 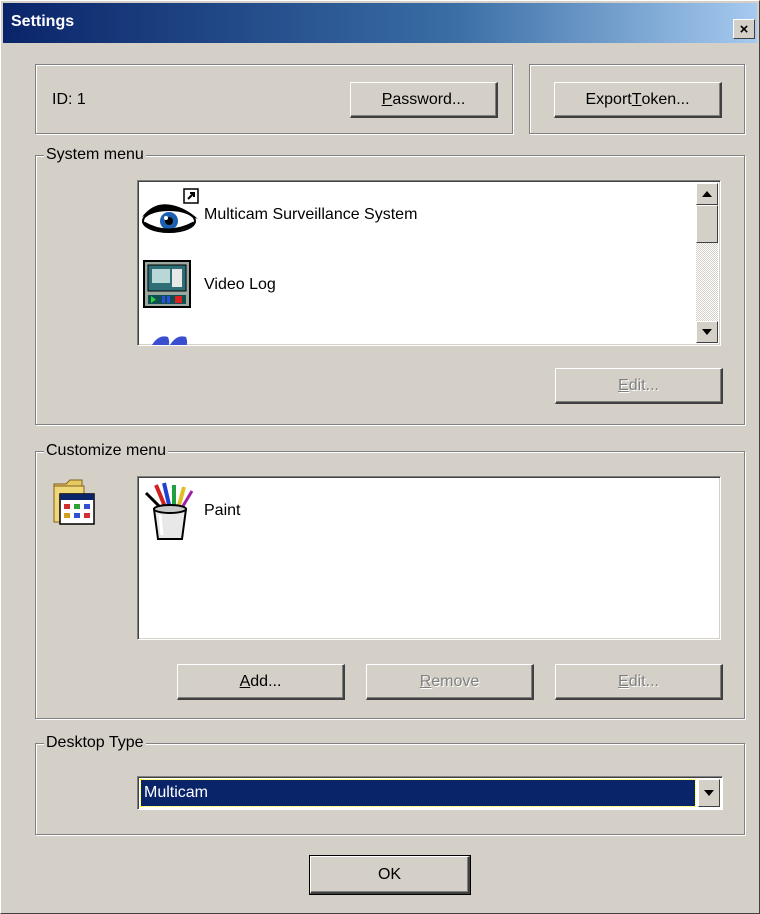 I want to click on id-label: ID: 1, so click(x=69, y=99).